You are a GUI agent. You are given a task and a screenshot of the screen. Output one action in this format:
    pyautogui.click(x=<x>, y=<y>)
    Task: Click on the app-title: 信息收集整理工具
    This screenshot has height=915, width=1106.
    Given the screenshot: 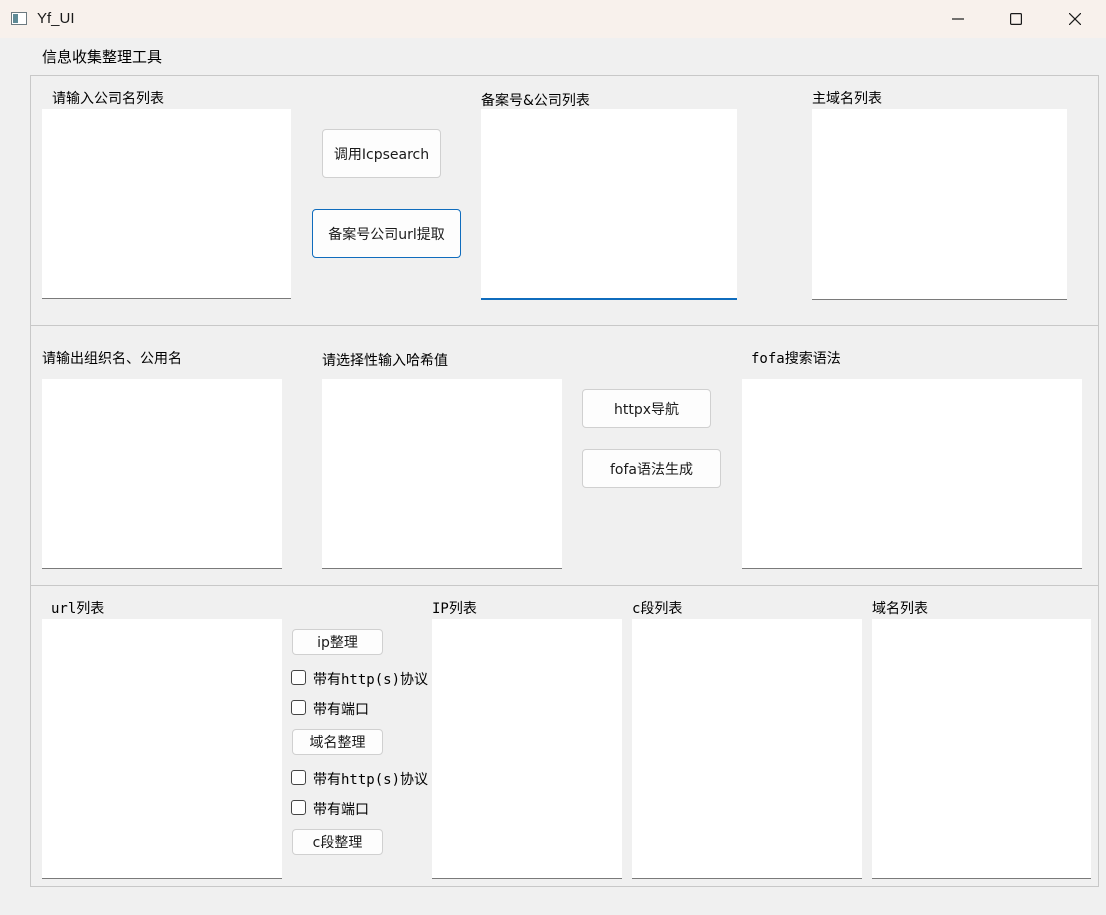 What is the action you would take?
    pyautogui.click(x=102, y=57)
    